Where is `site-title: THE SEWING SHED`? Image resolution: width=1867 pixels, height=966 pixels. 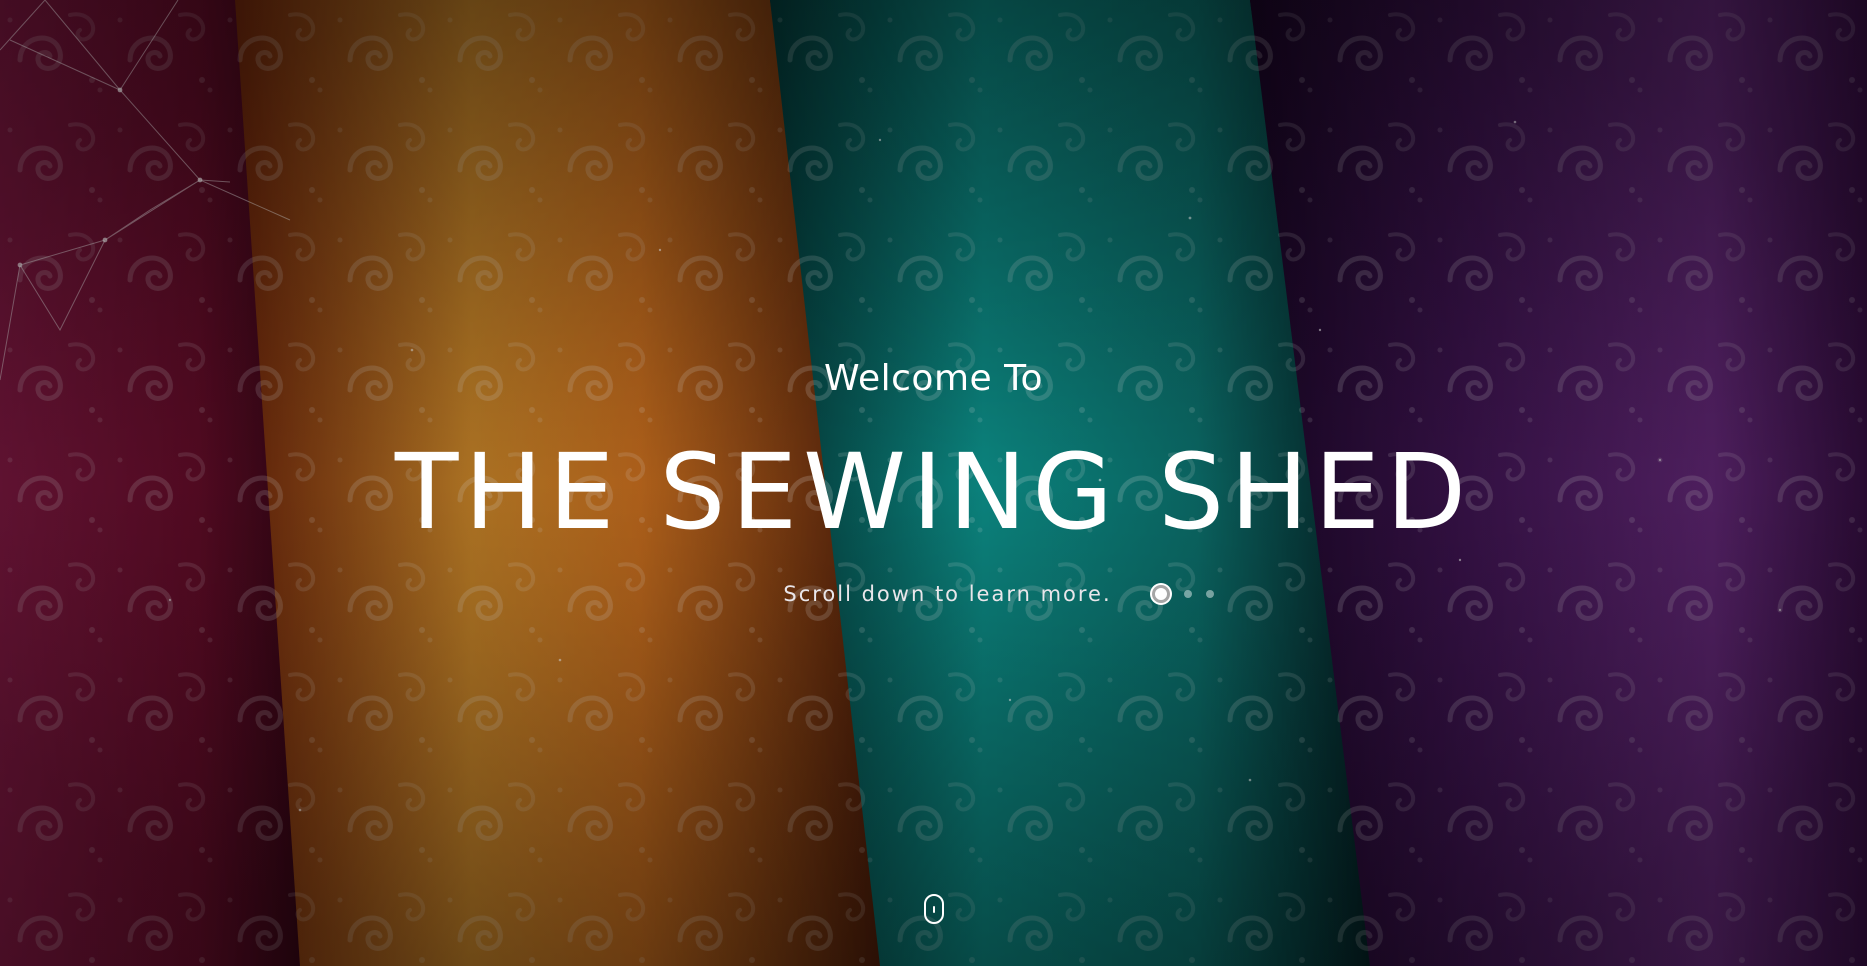
site-title: THE SEWING SHED is located at coordinates (933, 492).